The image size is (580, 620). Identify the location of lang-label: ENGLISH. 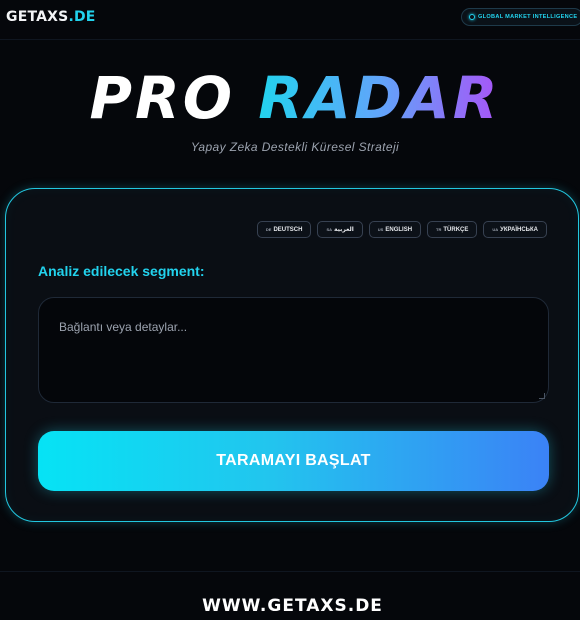
(399, 229).